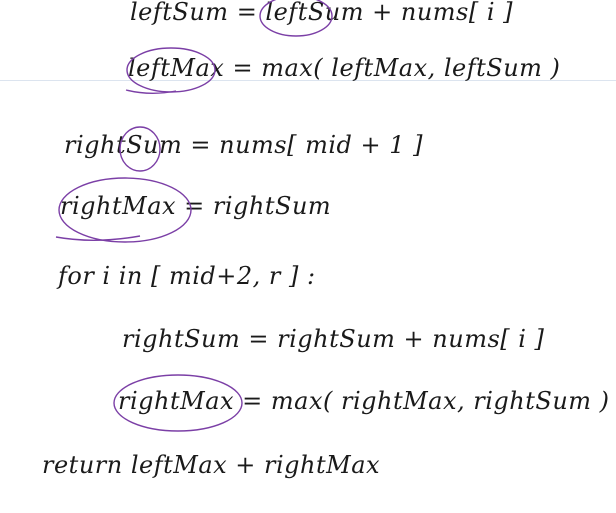 This screenshot has height=513, width=616. I want to click on note-line-for-loop: for i in [ mid+2, r ] :, so click(187, 276).